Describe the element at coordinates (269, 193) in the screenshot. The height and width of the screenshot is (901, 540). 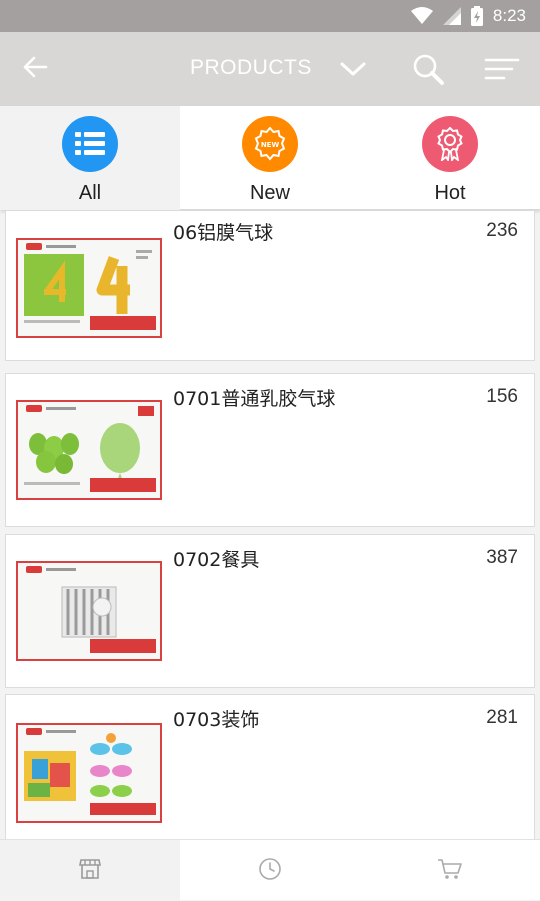
I see `tab-new-label: New` at that location.